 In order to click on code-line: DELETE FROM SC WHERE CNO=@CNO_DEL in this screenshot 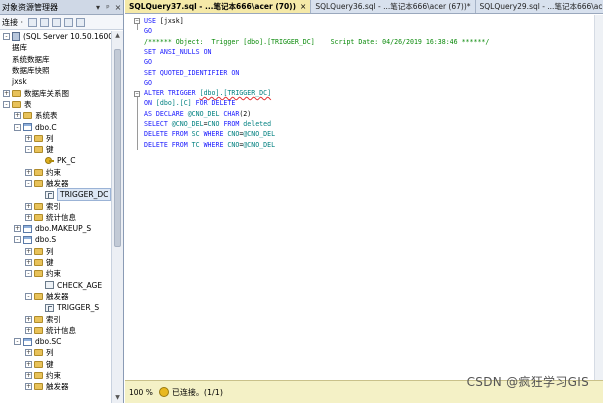, I will do `click(209, 134)`.